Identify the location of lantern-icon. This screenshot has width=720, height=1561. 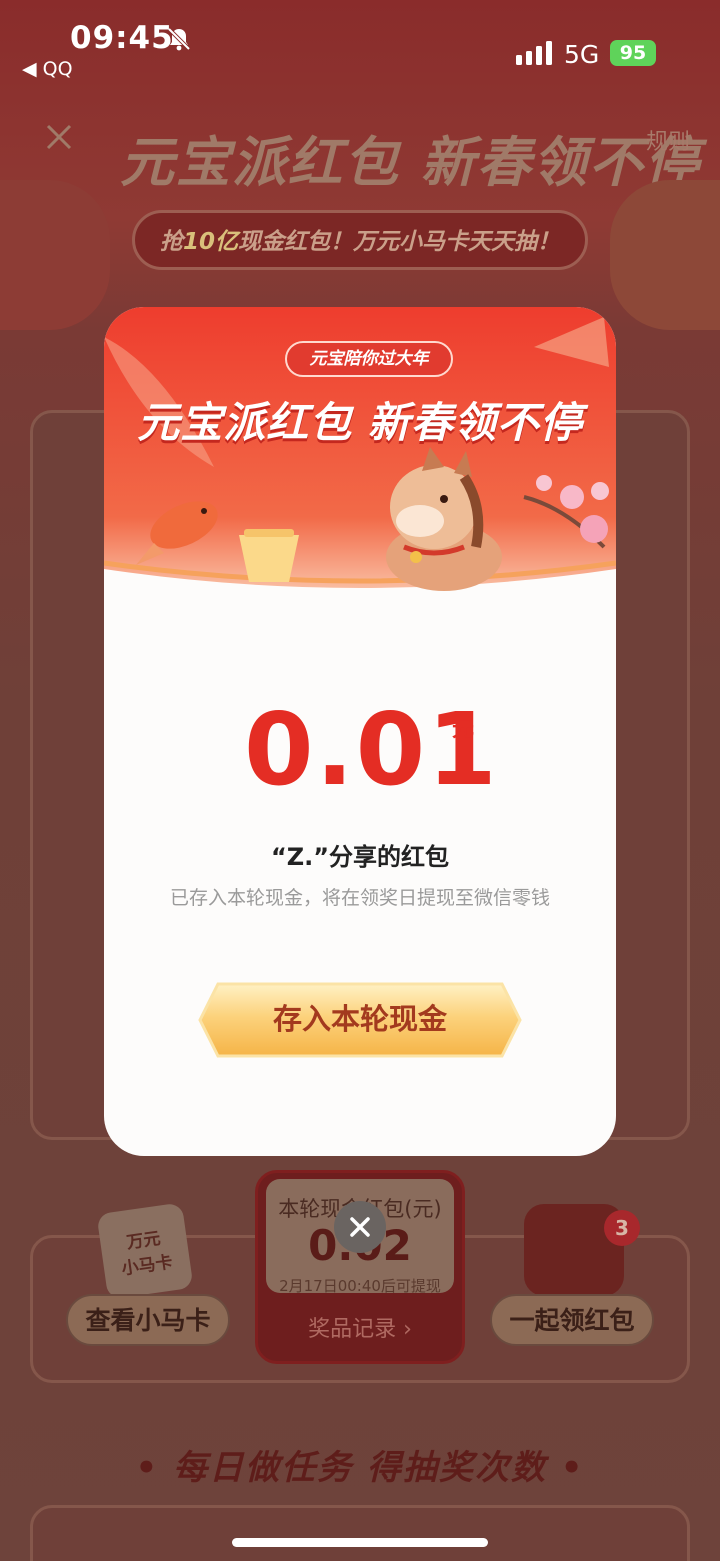
(269, 555).